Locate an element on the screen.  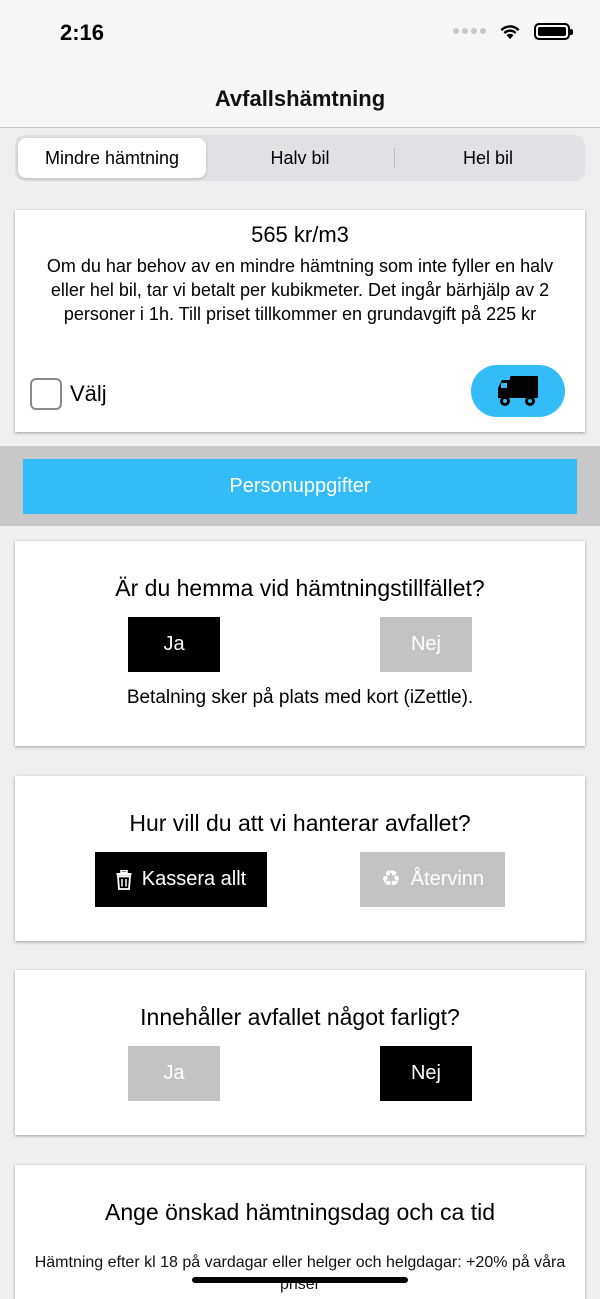
select-checkbox is located at coordinates (46, 394).